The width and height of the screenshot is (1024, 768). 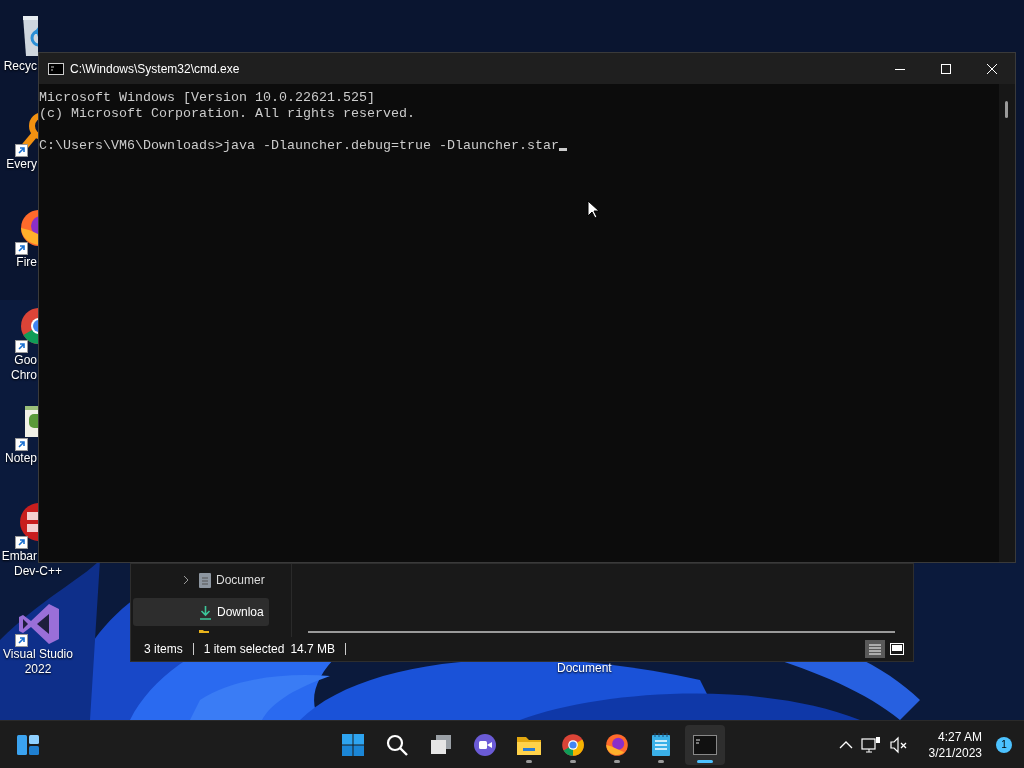 What do you see at coordinates (28, 744) in the screenshot?
I see `widgets-icon` at bounding box center [28, 744].